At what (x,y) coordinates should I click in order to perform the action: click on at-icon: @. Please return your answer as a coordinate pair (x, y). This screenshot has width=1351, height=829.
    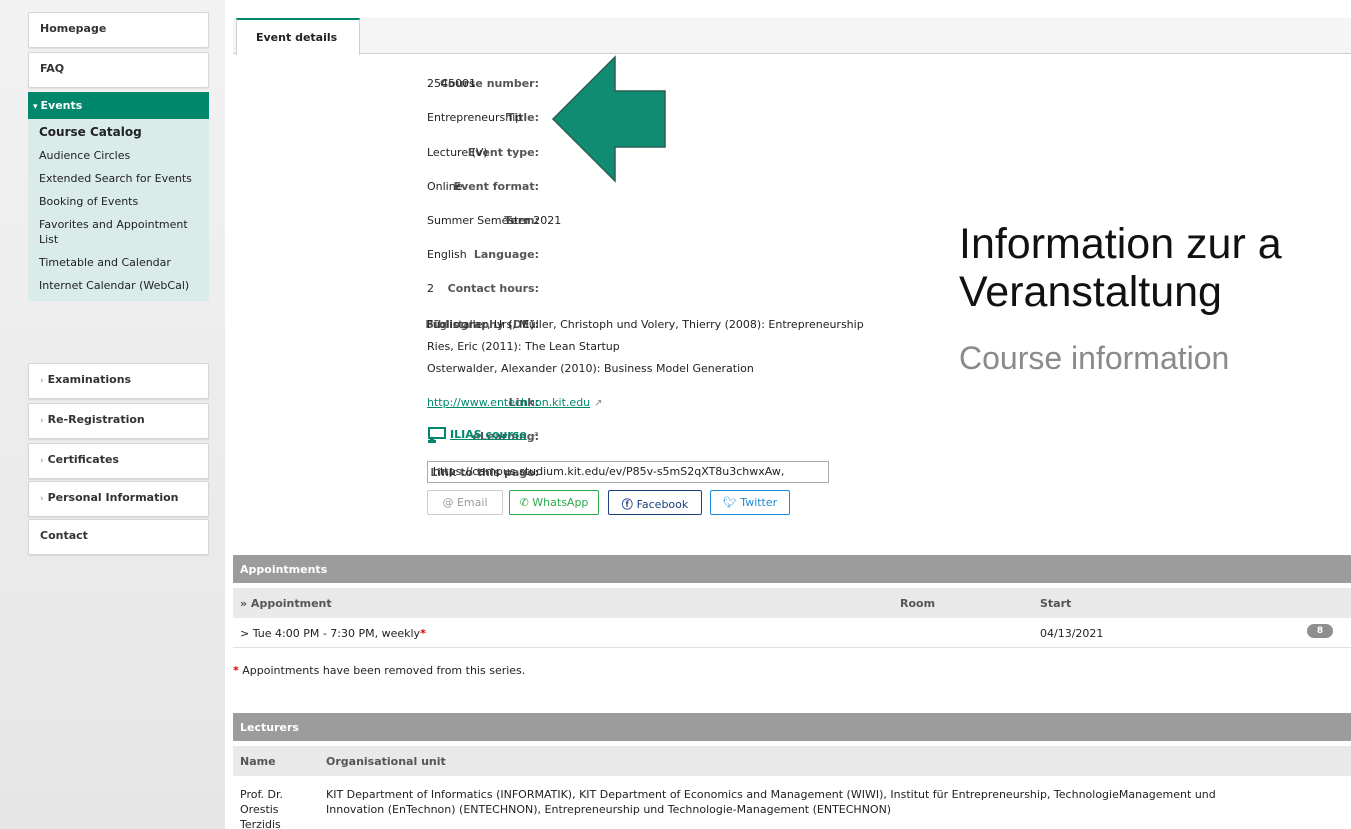
    Looking at the image, I should click on (449, 502).